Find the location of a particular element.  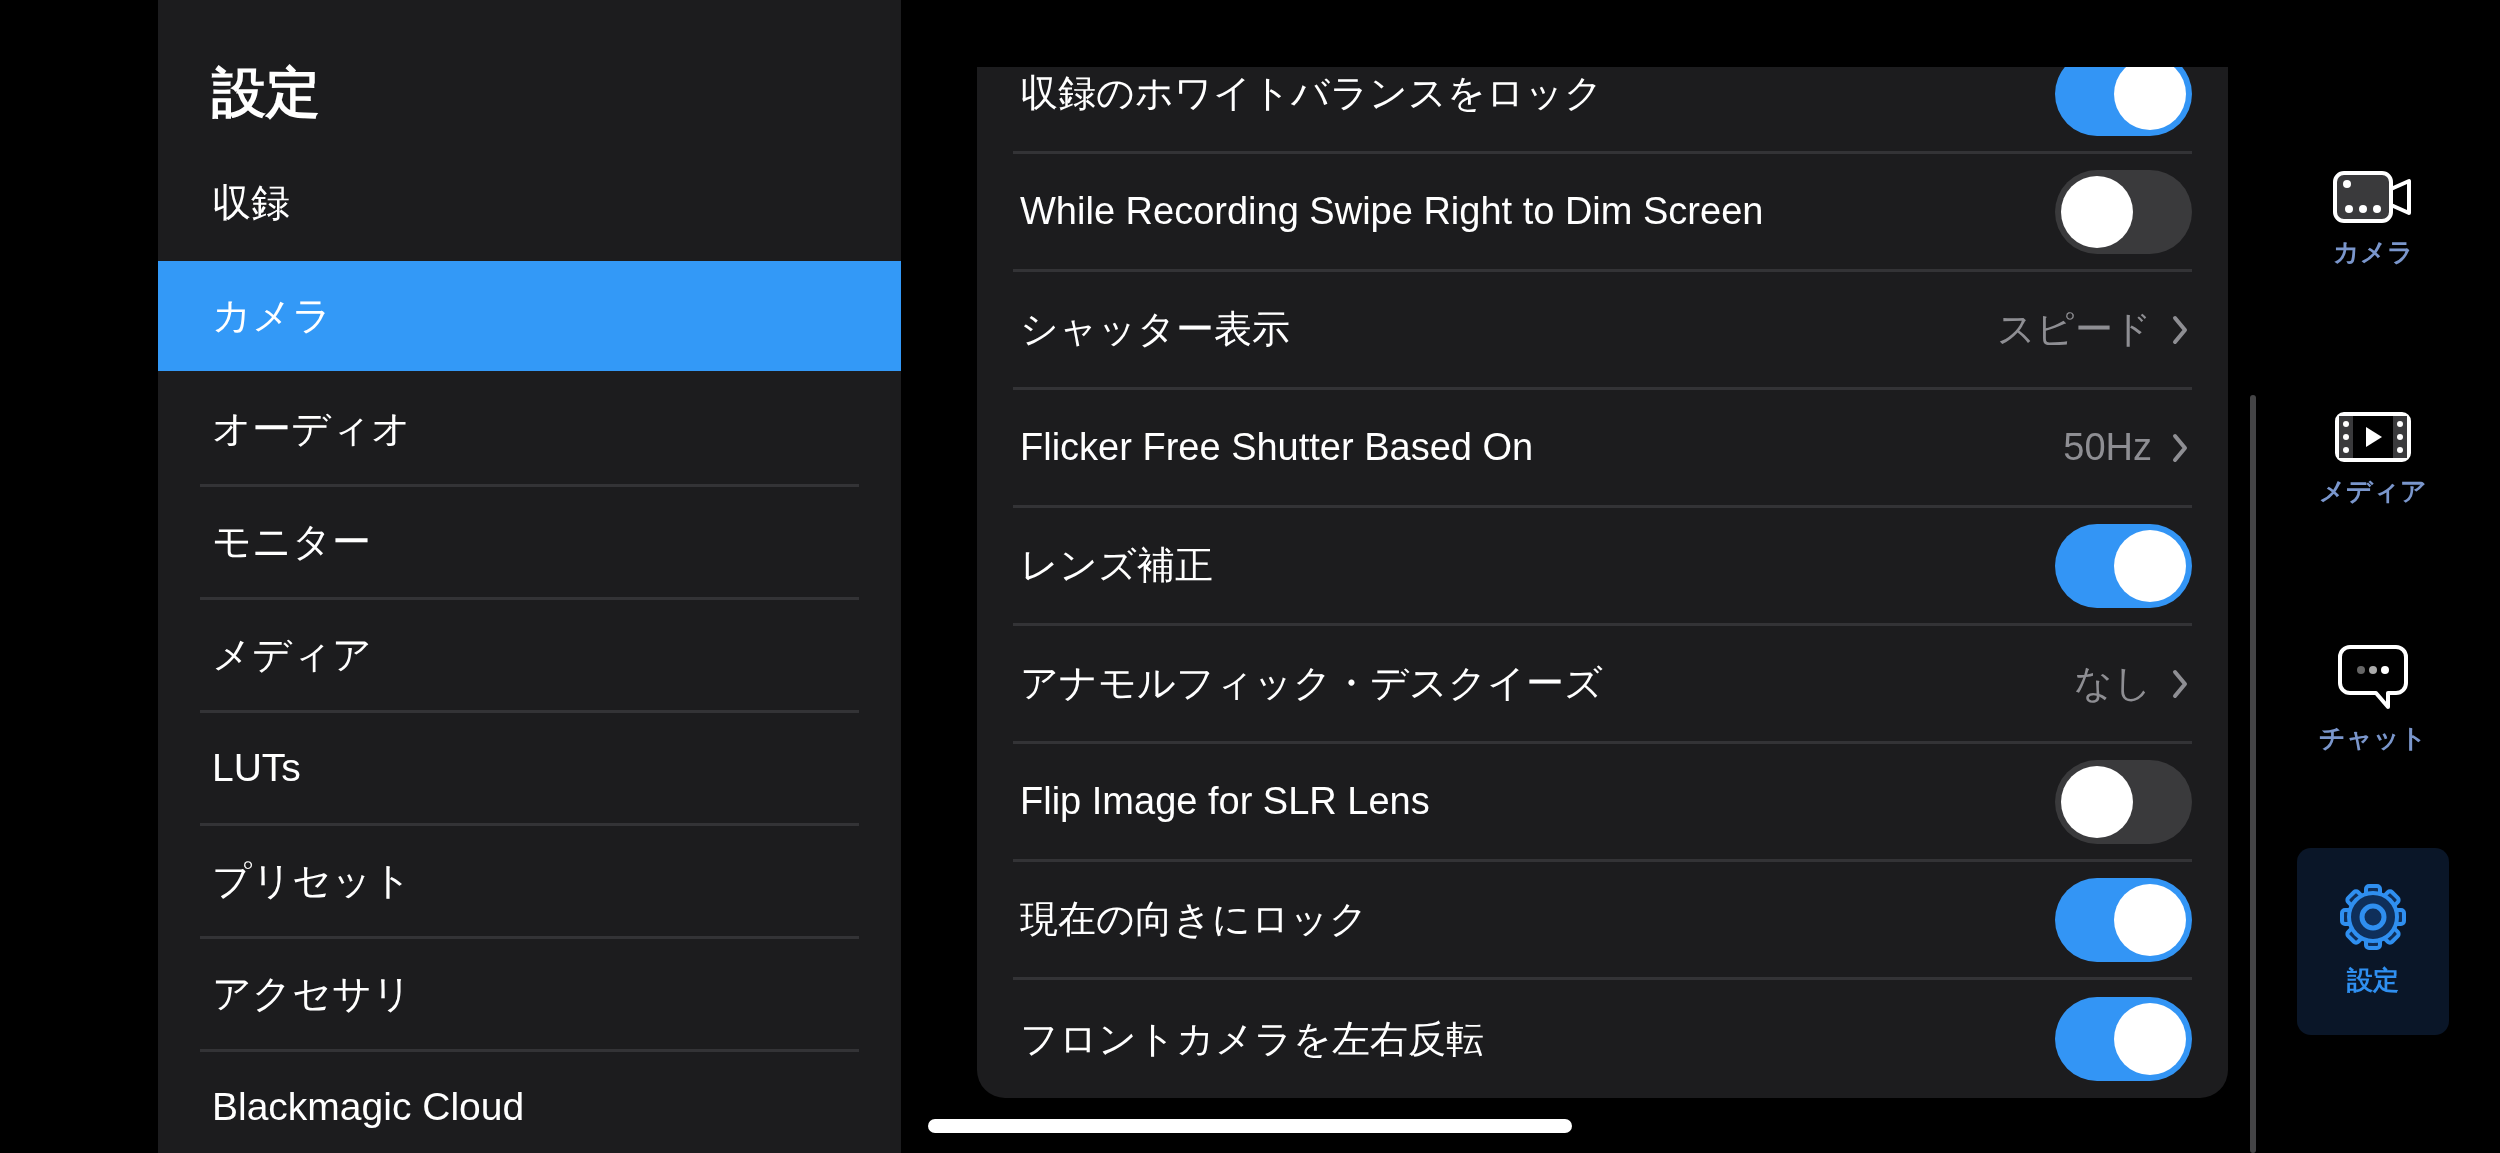

chat-bubble-icon is located at coordinates (2373, 677).